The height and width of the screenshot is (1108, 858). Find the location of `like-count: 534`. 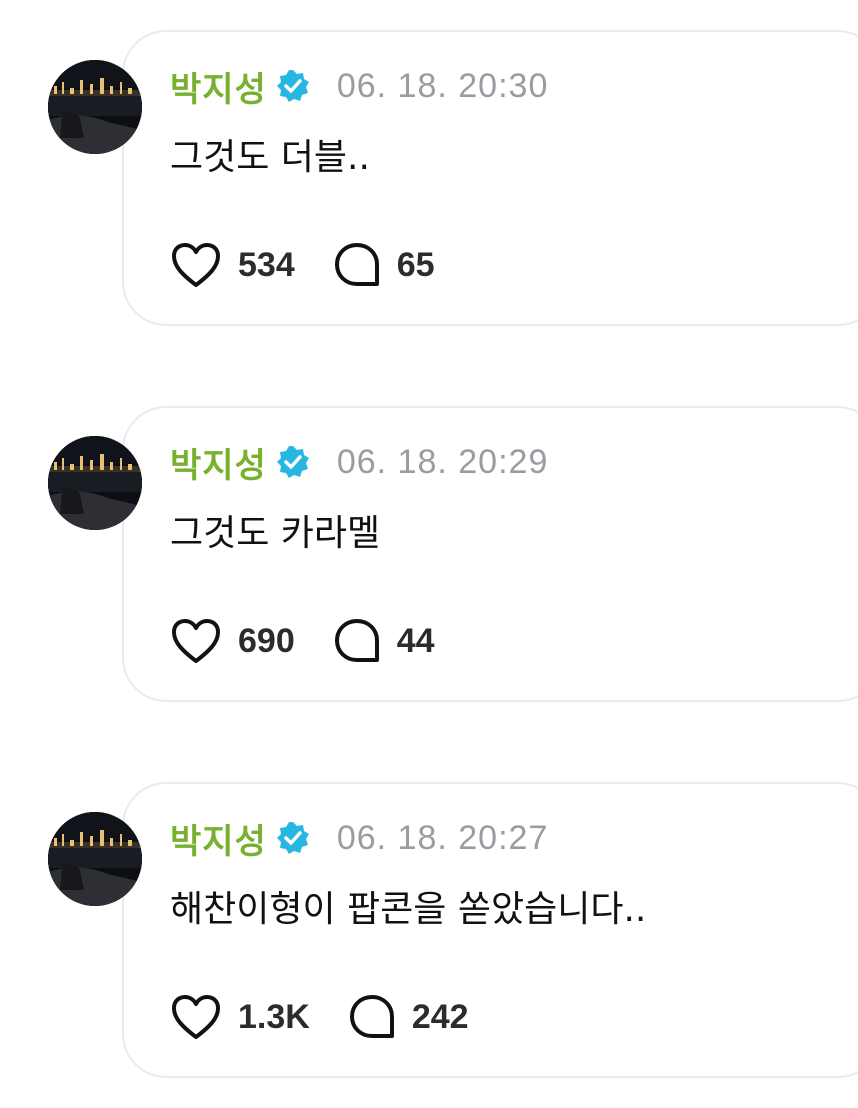

like-count: 534 is located at coordinates (266, 264).